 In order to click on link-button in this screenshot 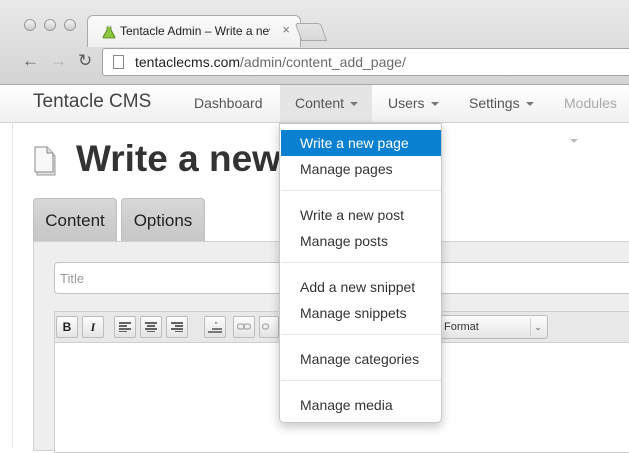, I will do `click(244, 327)`.